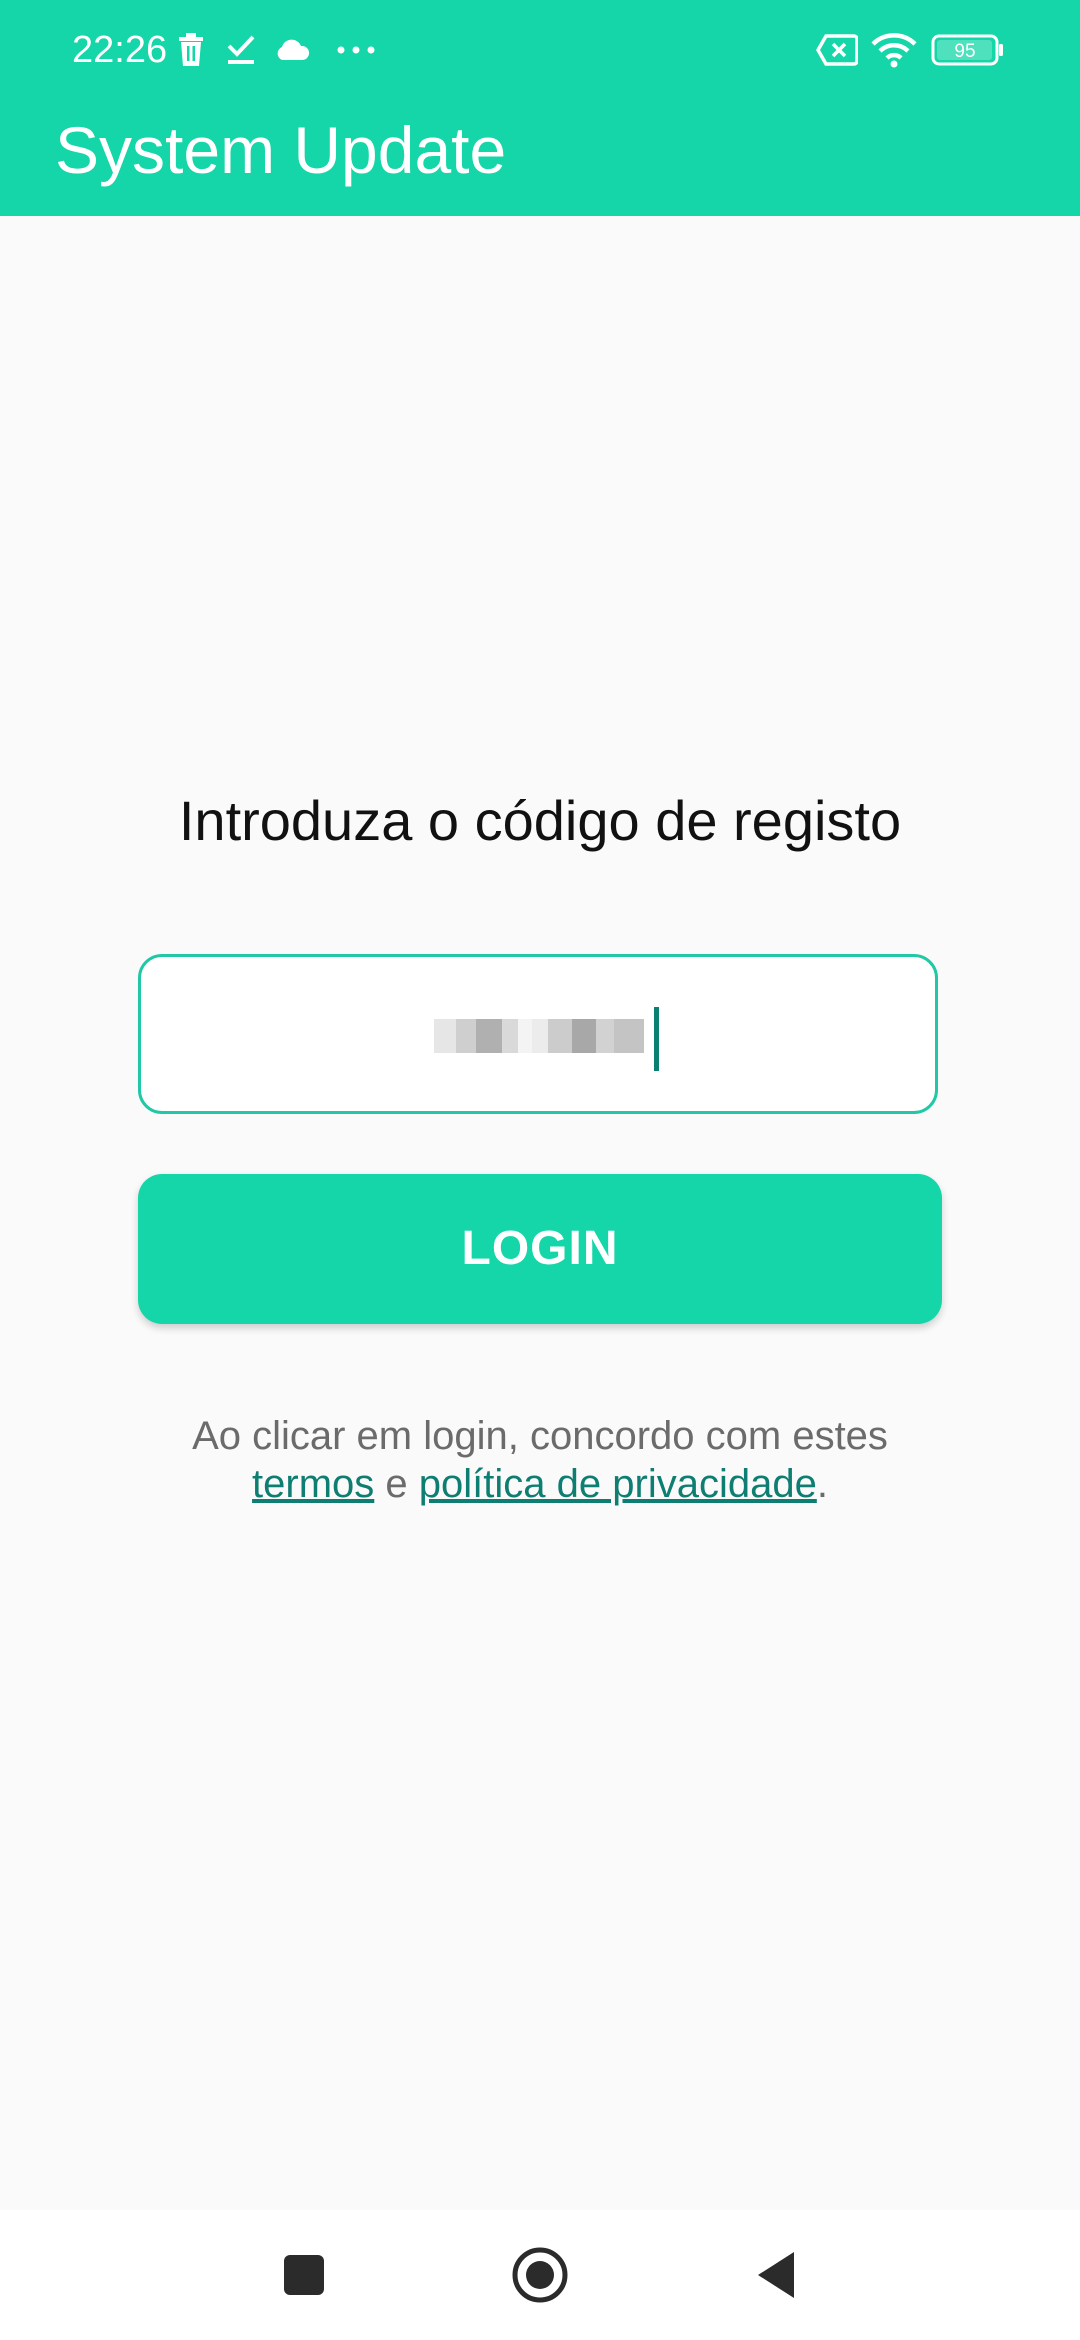  I want to click on navigation-bar, so click(540, 2275).